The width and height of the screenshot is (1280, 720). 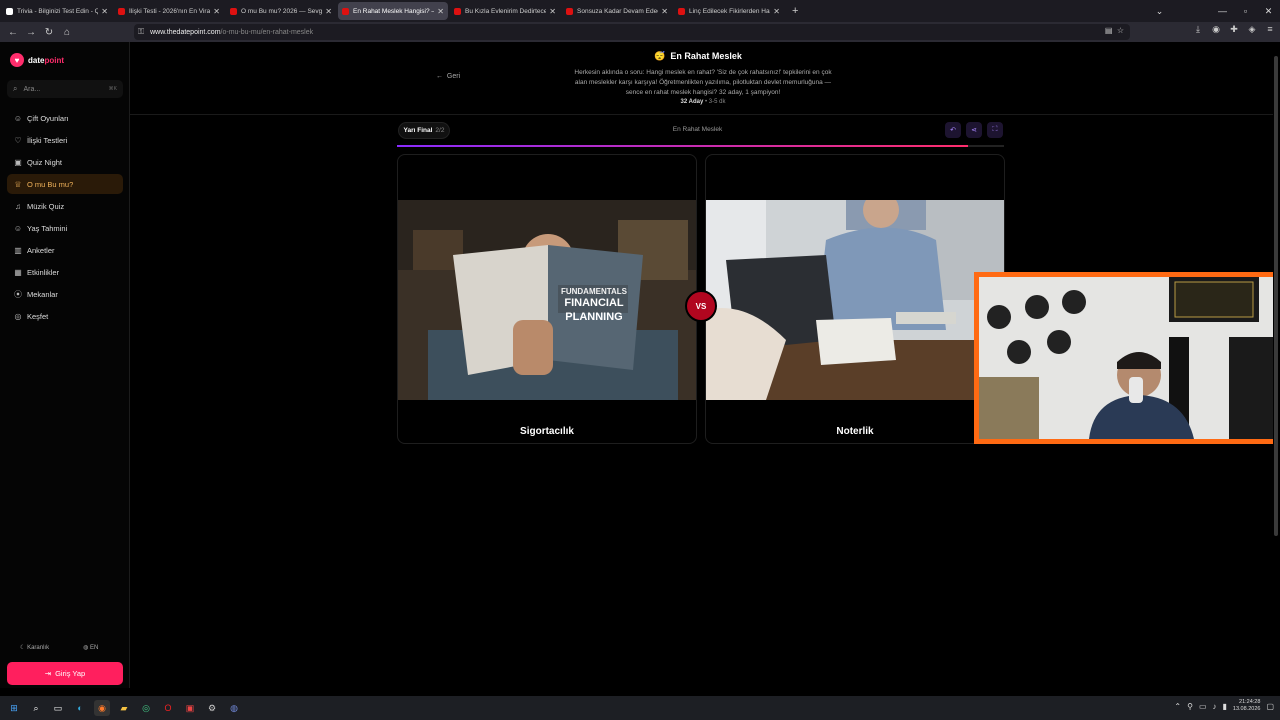 What do you see at coordinates (701, 114) in the screenshot?
I see `header-divider` at bounding box center [701, 114].